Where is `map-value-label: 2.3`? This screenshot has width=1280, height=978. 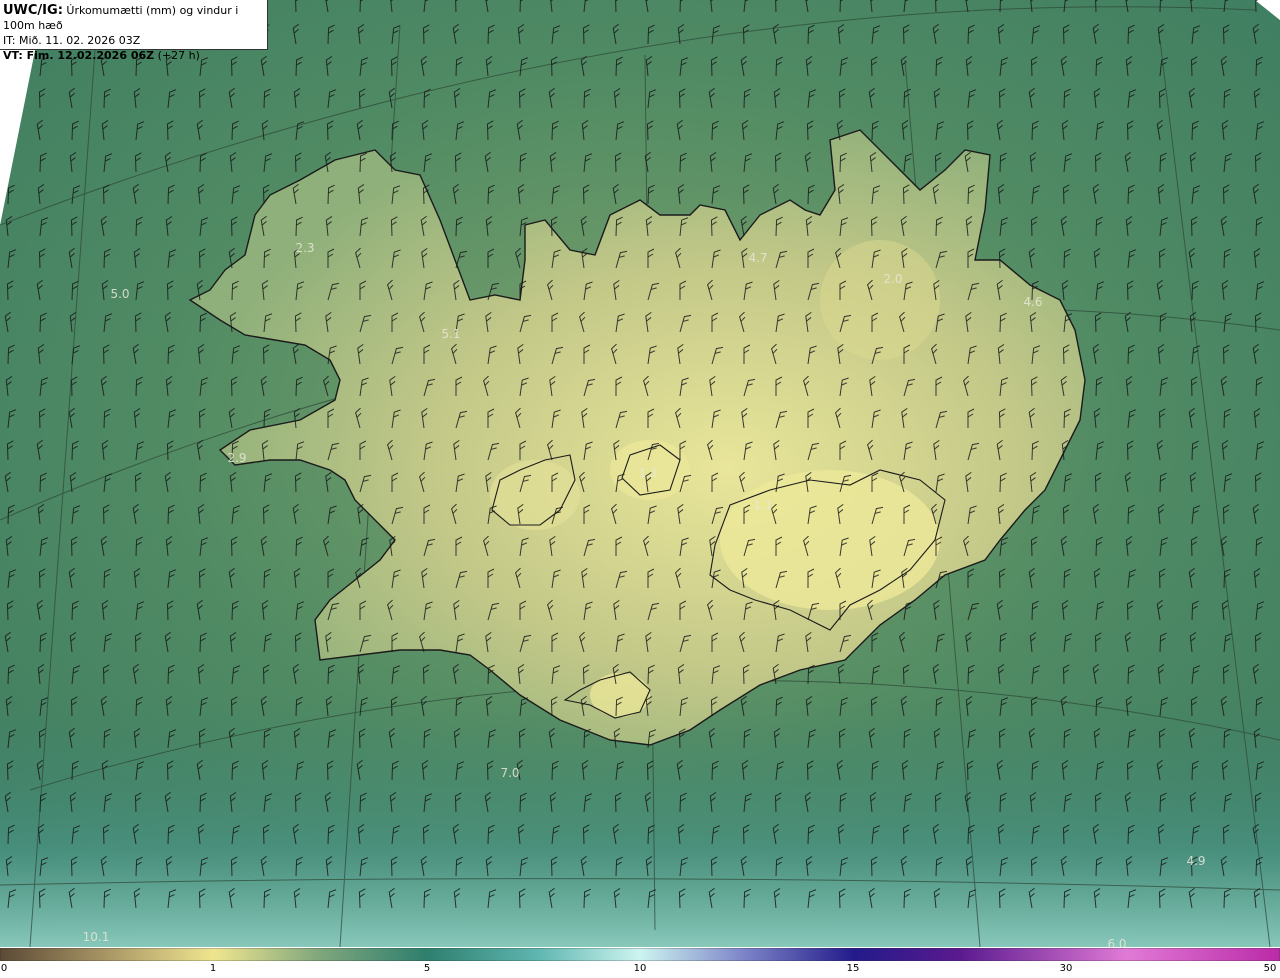 map-value-label: 2.3 is located at coordinates (305, 248).